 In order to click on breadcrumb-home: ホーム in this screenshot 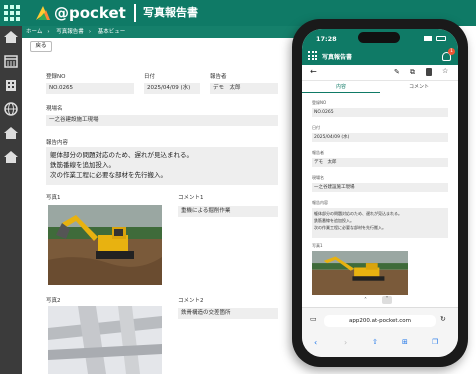, I will do `click(34, 32)`.